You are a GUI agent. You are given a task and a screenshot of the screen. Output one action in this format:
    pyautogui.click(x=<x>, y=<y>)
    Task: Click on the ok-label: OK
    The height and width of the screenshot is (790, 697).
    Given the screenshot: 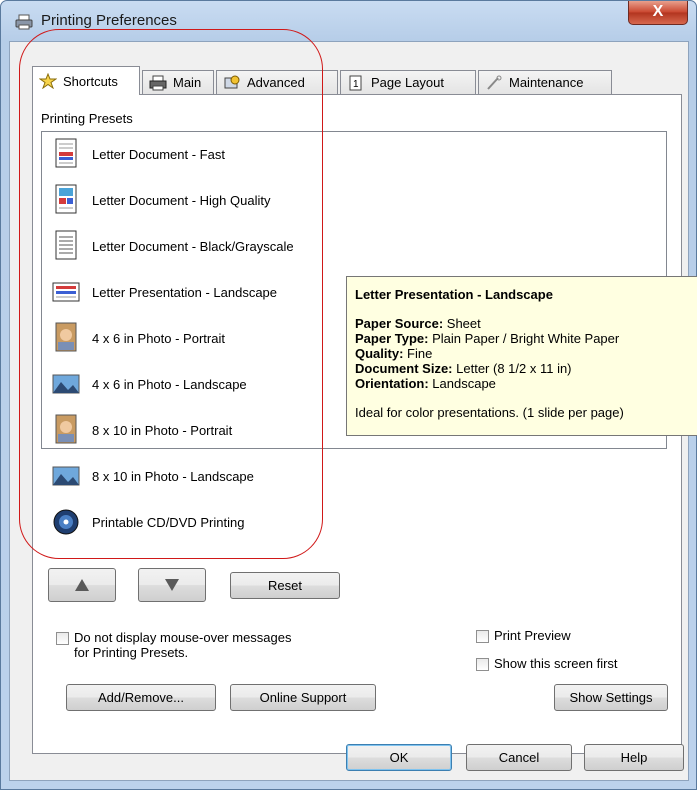 What is the action you would take?
    pyautogui.click(x=399, y=757)
    